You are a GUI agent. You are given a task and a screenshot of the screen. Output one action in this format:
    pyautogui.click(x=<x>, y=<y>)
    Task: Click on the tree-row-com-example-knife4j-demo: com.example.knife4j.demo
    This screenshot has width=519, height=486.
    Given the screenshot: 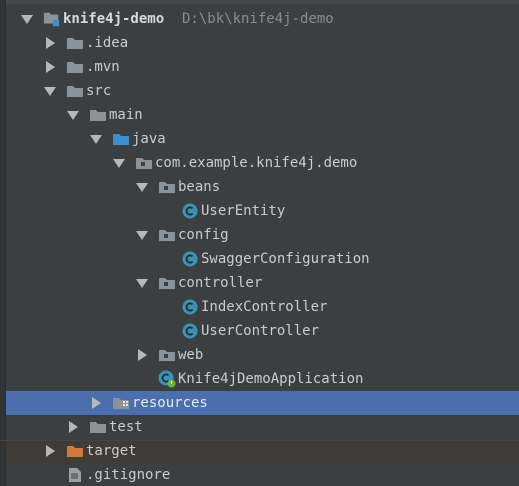 What is the action you would take?
    pyautogui.click(x=262, y=163)
    